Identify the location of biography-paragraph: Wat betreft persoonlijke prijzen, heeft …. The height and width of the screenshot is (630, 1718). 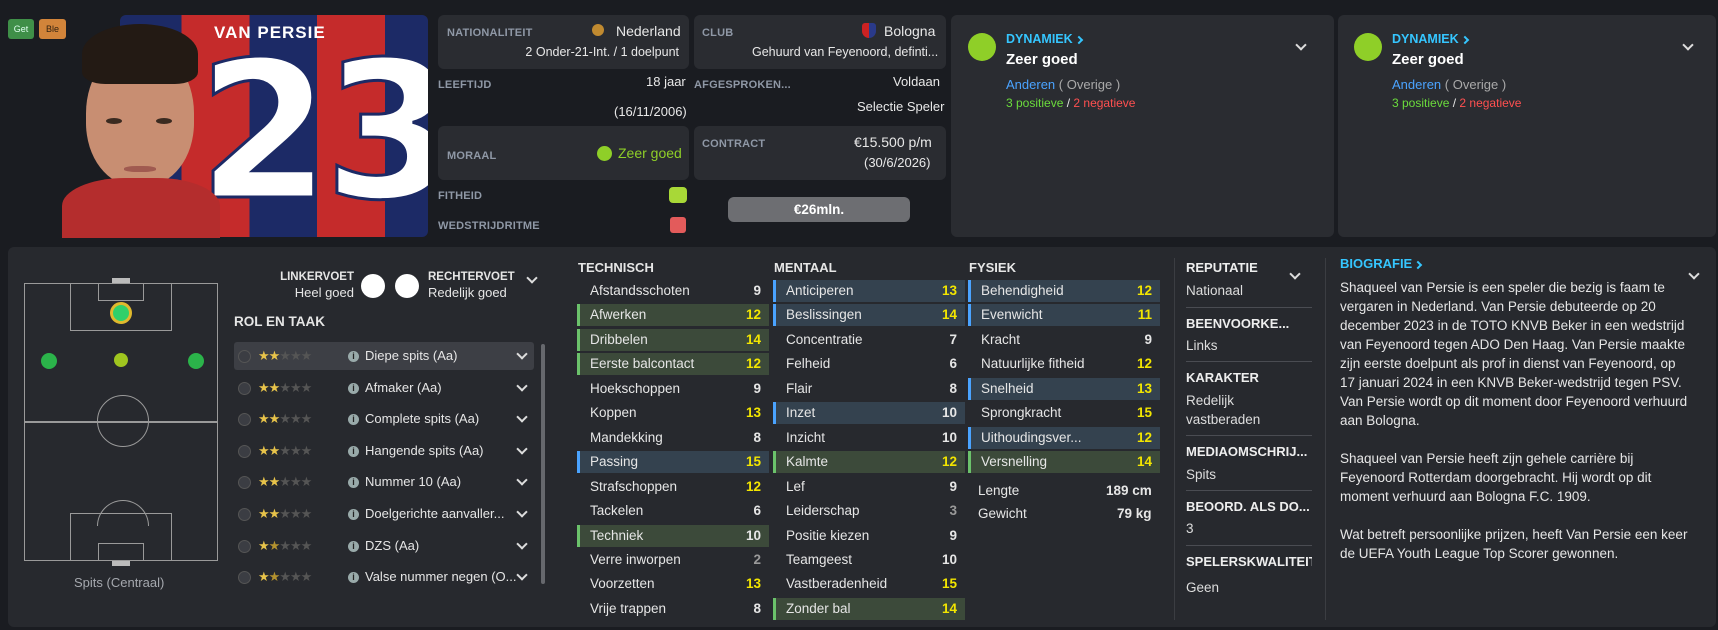
(1514, 544).